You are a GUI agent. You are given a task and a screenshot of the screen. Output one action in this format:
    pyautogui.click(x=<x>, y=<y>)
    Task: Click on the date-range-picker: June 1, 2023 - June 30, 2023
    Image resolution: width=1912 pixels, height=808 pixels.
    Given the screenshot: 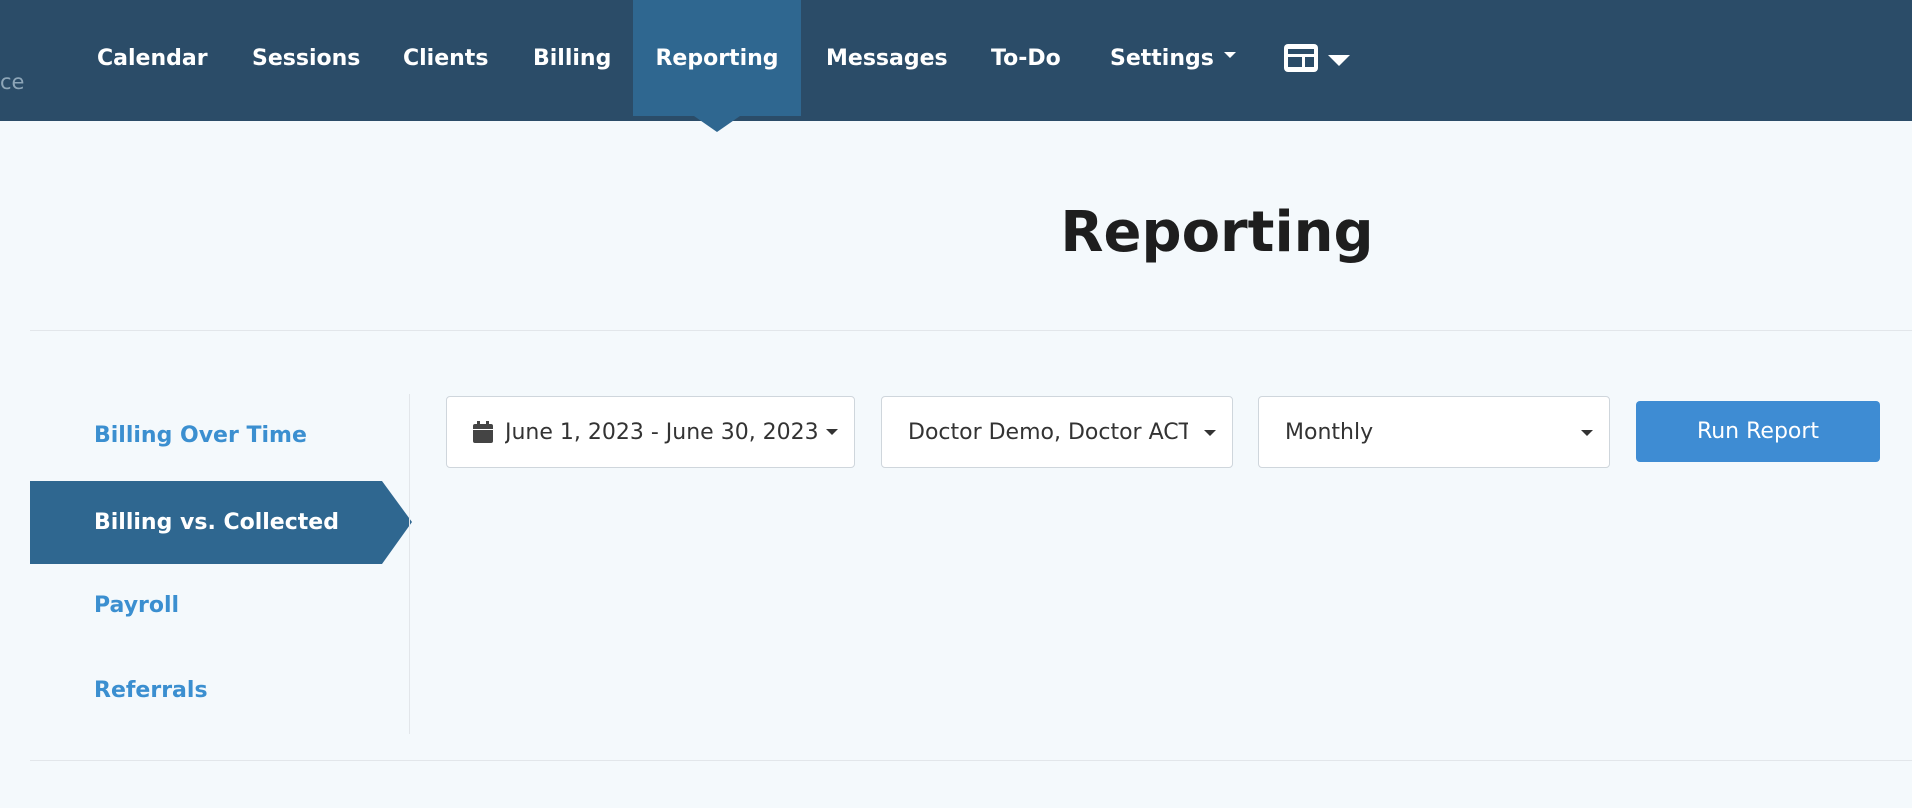 What is the action you would take?
    pyautogui.click(x=650, y=432)
    